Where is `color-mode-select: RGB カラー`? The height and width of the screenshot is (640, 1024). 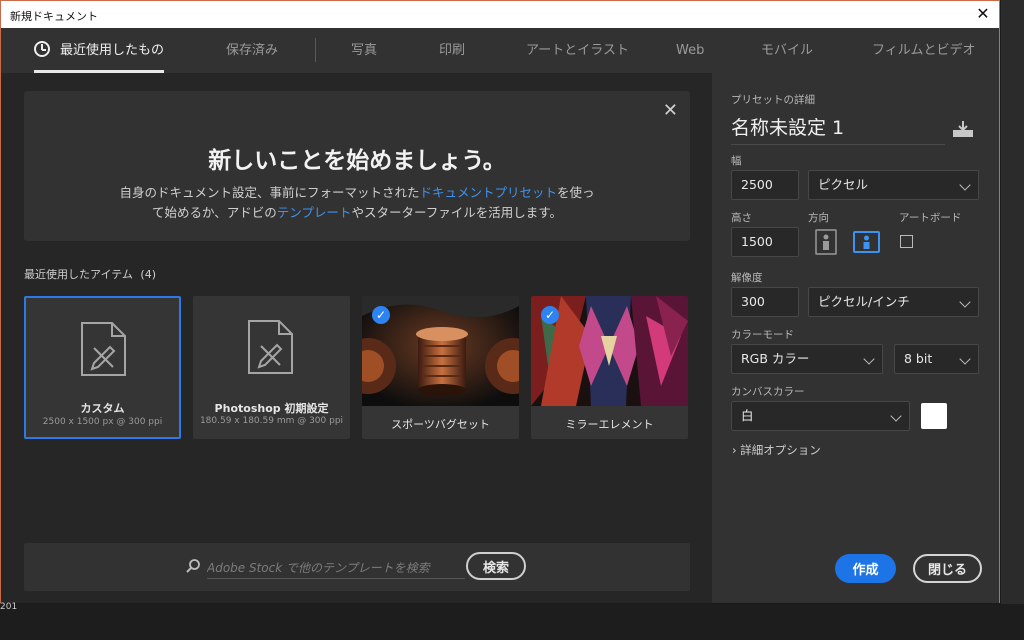 color-mode-select: RGB カラー is located at coordinates (807, 359).